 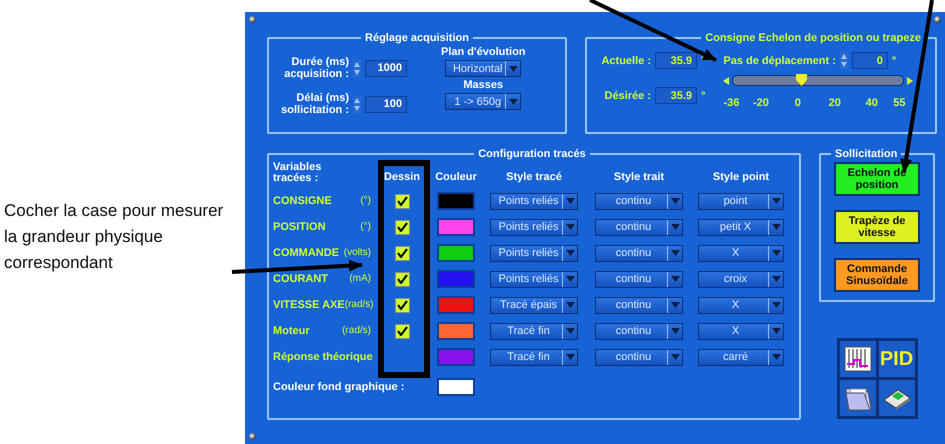 What do you see at coordinates (877, 275) in the screenshot?
I see `solicitation-button: Commande Sinusoïdale` at bounding box center [877, 275].